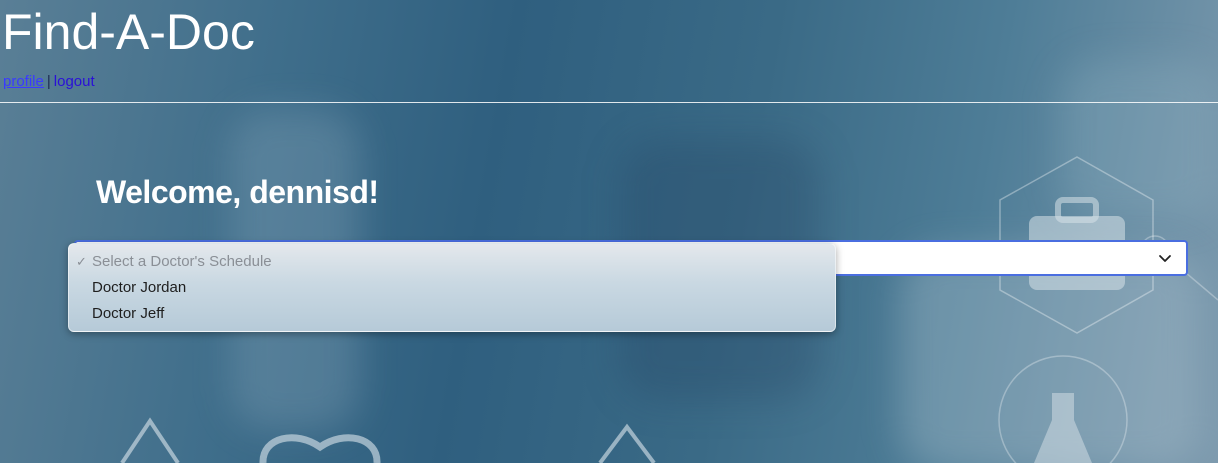  Describe the element at coordinates (237, 192) in the screenshot. I see `welcome-heading: Welcome, dennisd!` at that location.